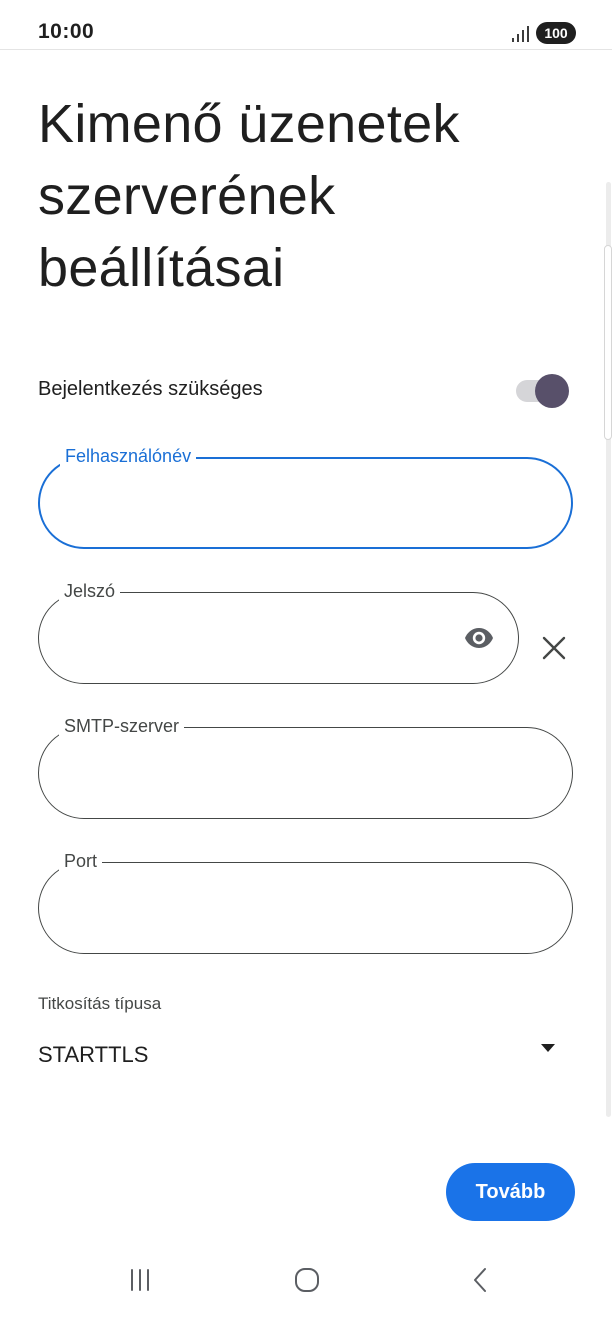  Describe the element at coordinates (554, 648) in the screenshot. I see `close-icon` at that location.